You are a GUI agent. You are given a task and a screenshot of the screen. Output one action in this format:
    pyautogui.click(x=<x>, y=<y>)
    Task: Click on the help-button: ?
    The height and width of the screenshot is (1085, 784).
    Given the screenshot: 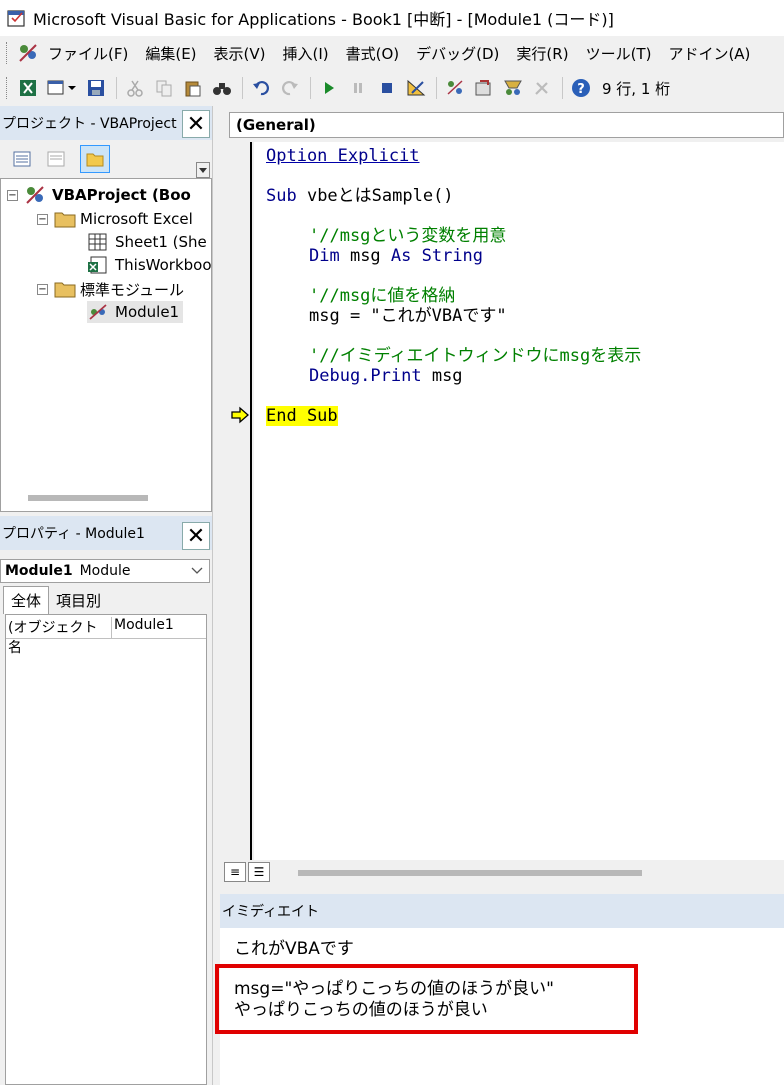 What is the action you would take?
    pyautogui.click(x=581, y=88)
    